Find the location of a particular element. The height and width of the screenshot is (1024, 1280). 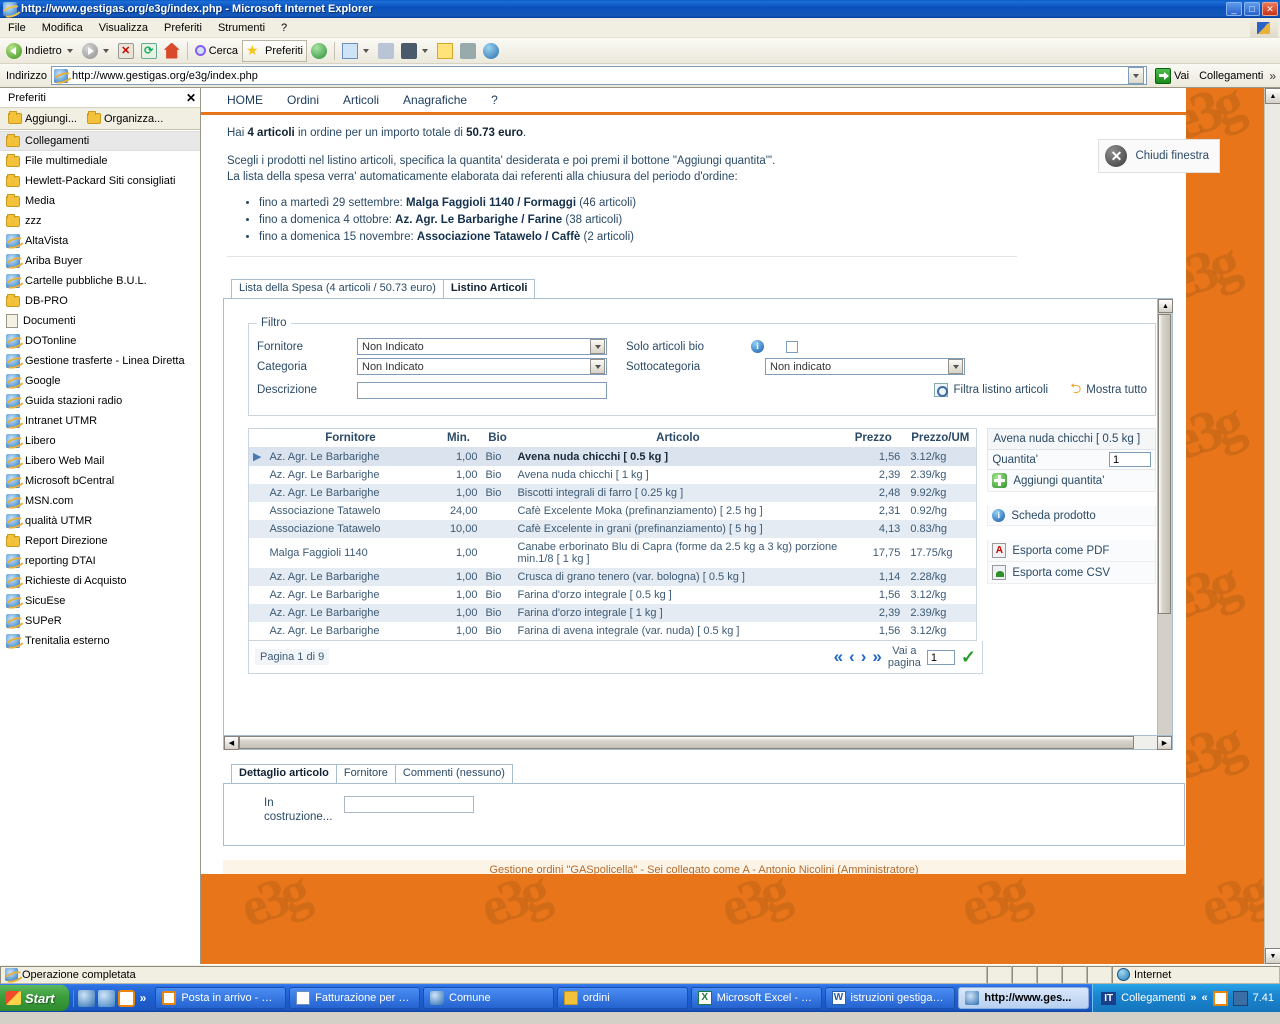

filter-apply-button: Filtra listino articoli is located at coordinates (991, 390).